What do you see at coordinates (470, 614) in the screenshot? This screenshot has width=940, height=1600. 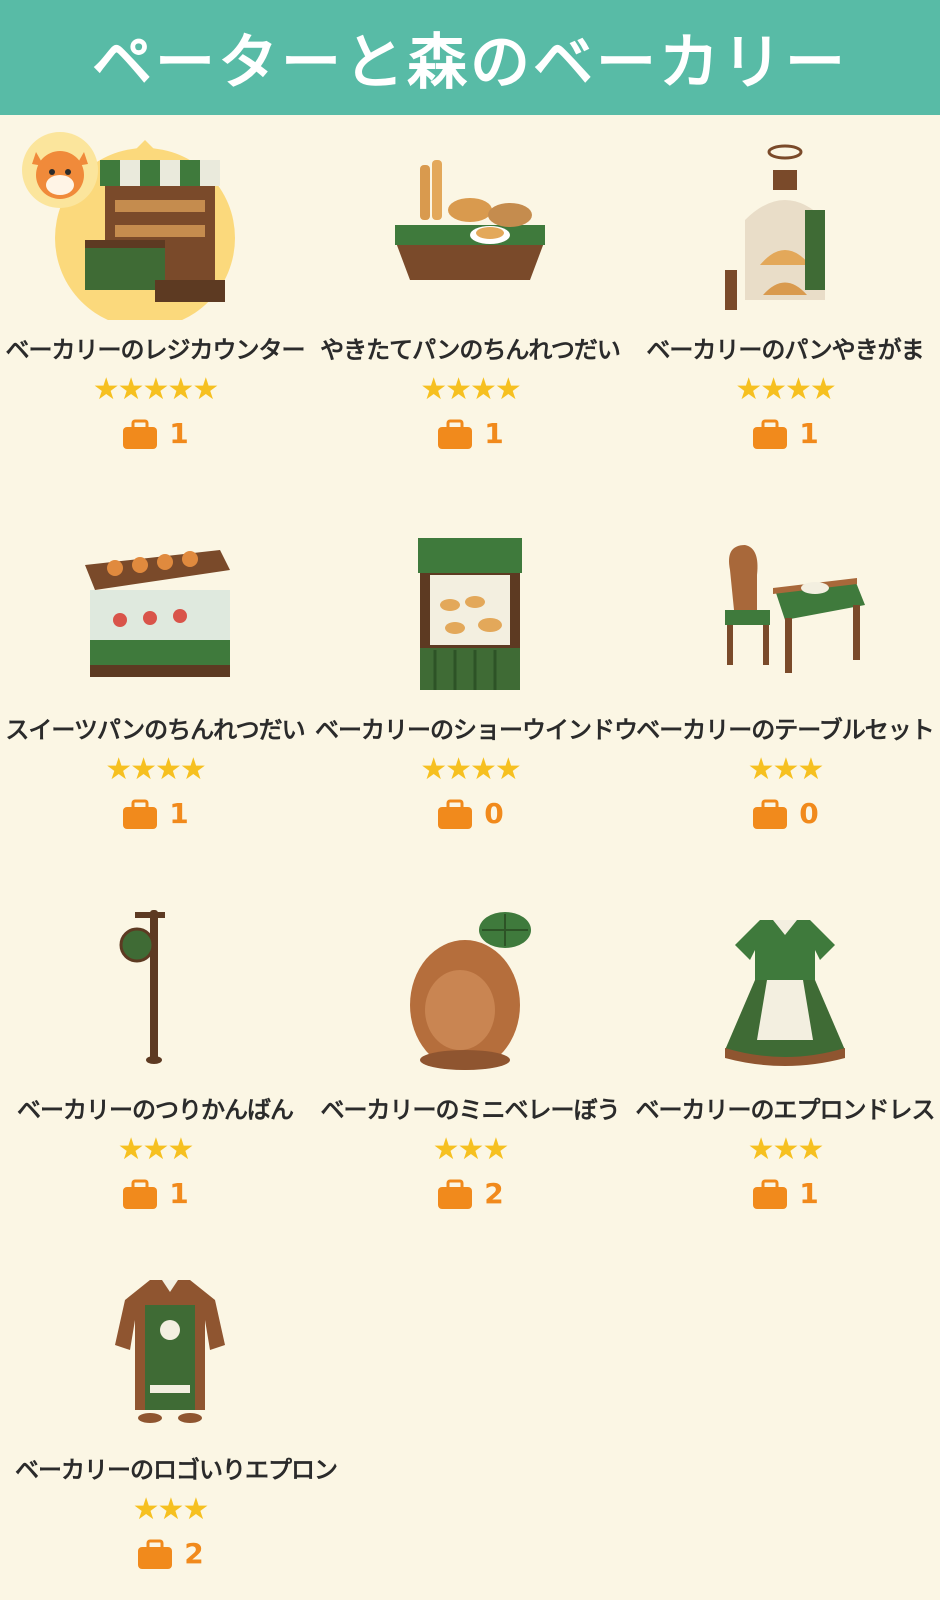 I see `bakery-show-window-icon` at bounding box center [470, 614].